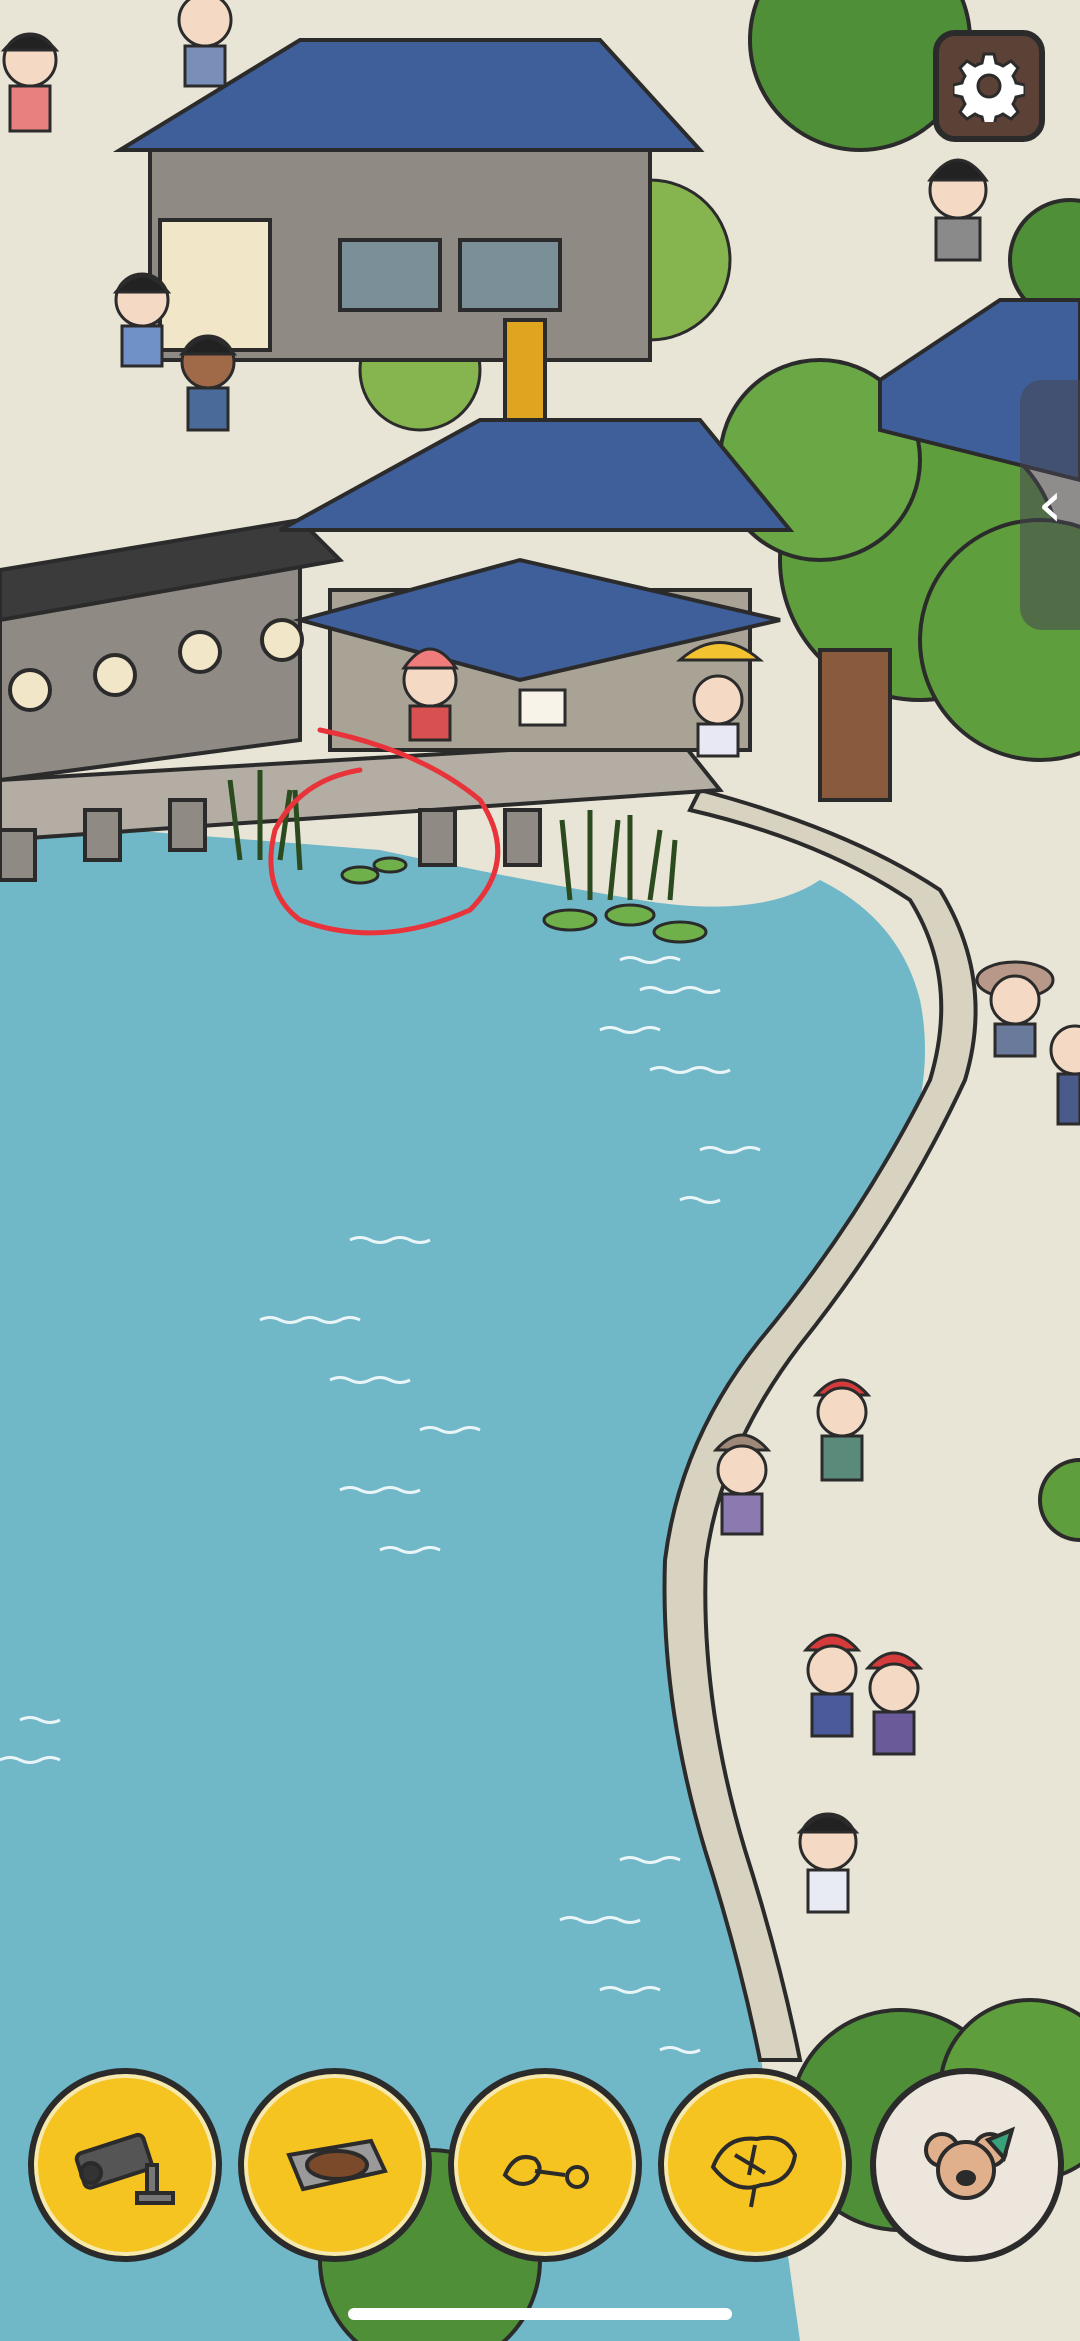  I want to click on gear-icon, so click(989, 87).